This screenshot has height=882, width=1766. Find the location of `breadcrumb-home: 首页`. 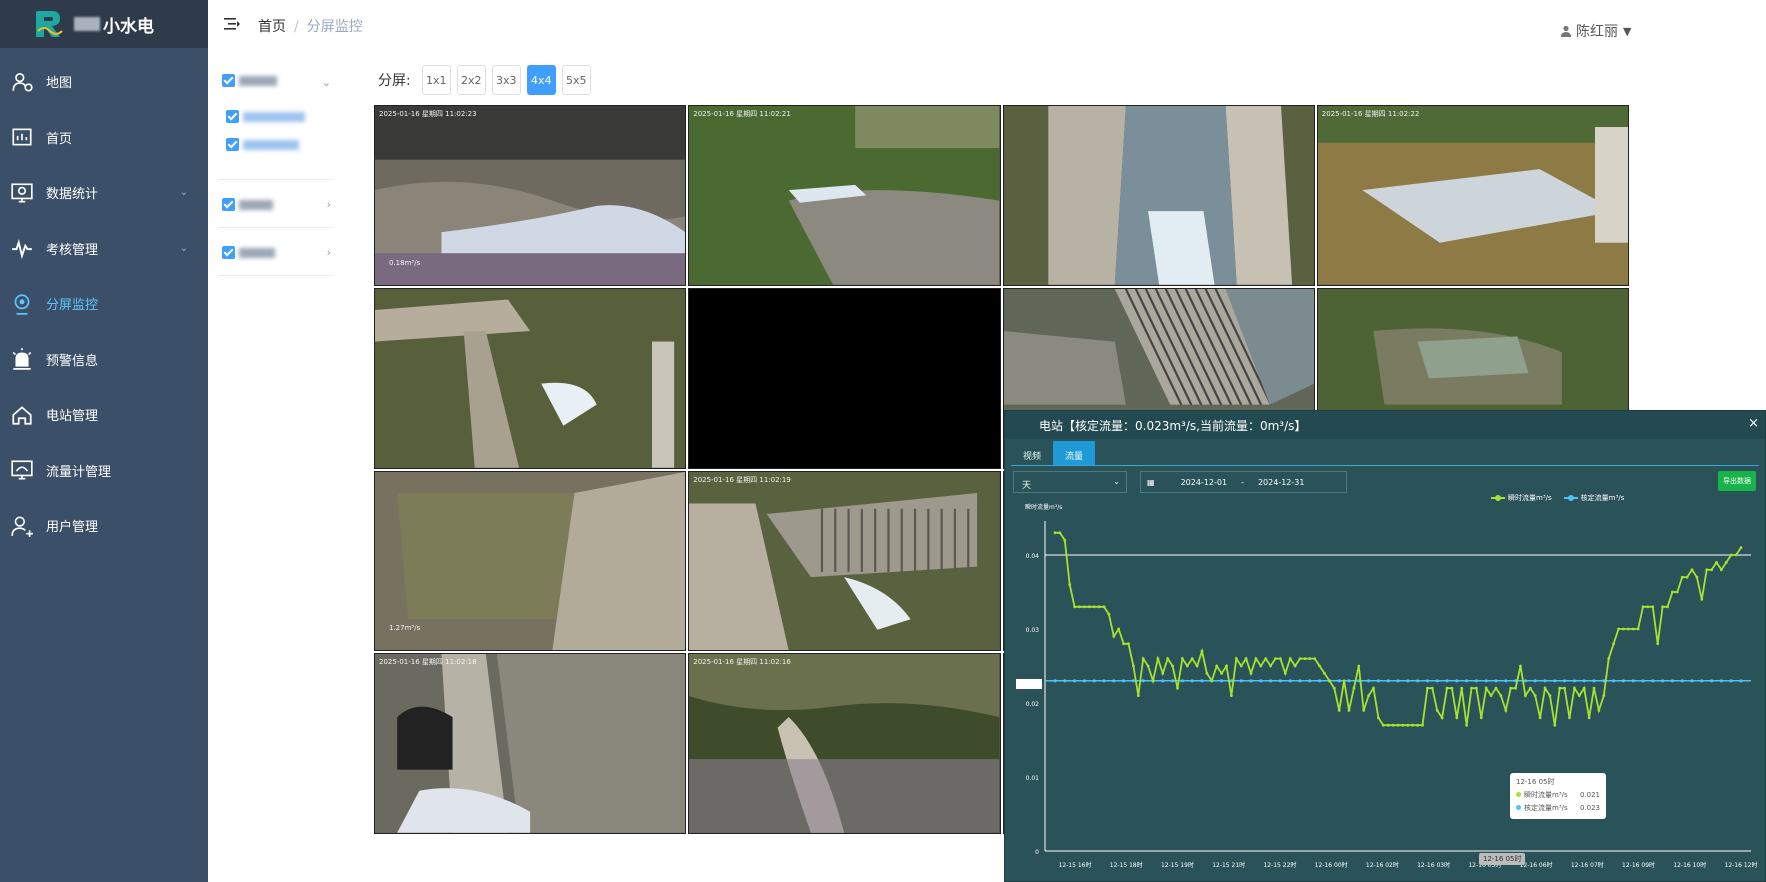

breadcrumb-home: 首页 is located at coordinates (272, 27).